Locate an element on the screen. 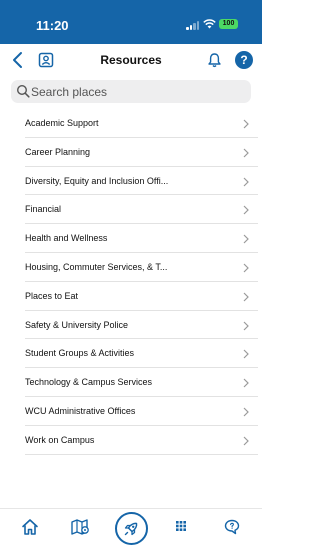  bell-icon is located at coordinates (214, 60).